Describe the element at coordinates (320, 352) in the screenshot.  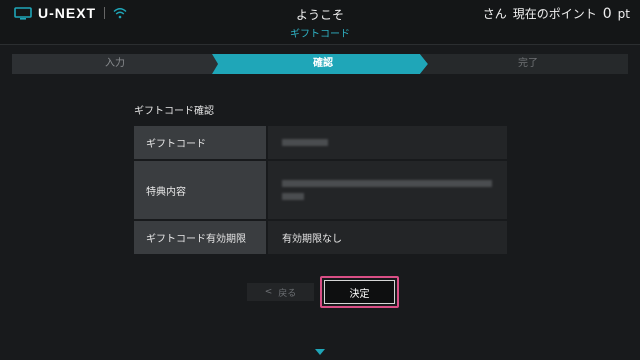
I see `chevron-down-icon` at that location.